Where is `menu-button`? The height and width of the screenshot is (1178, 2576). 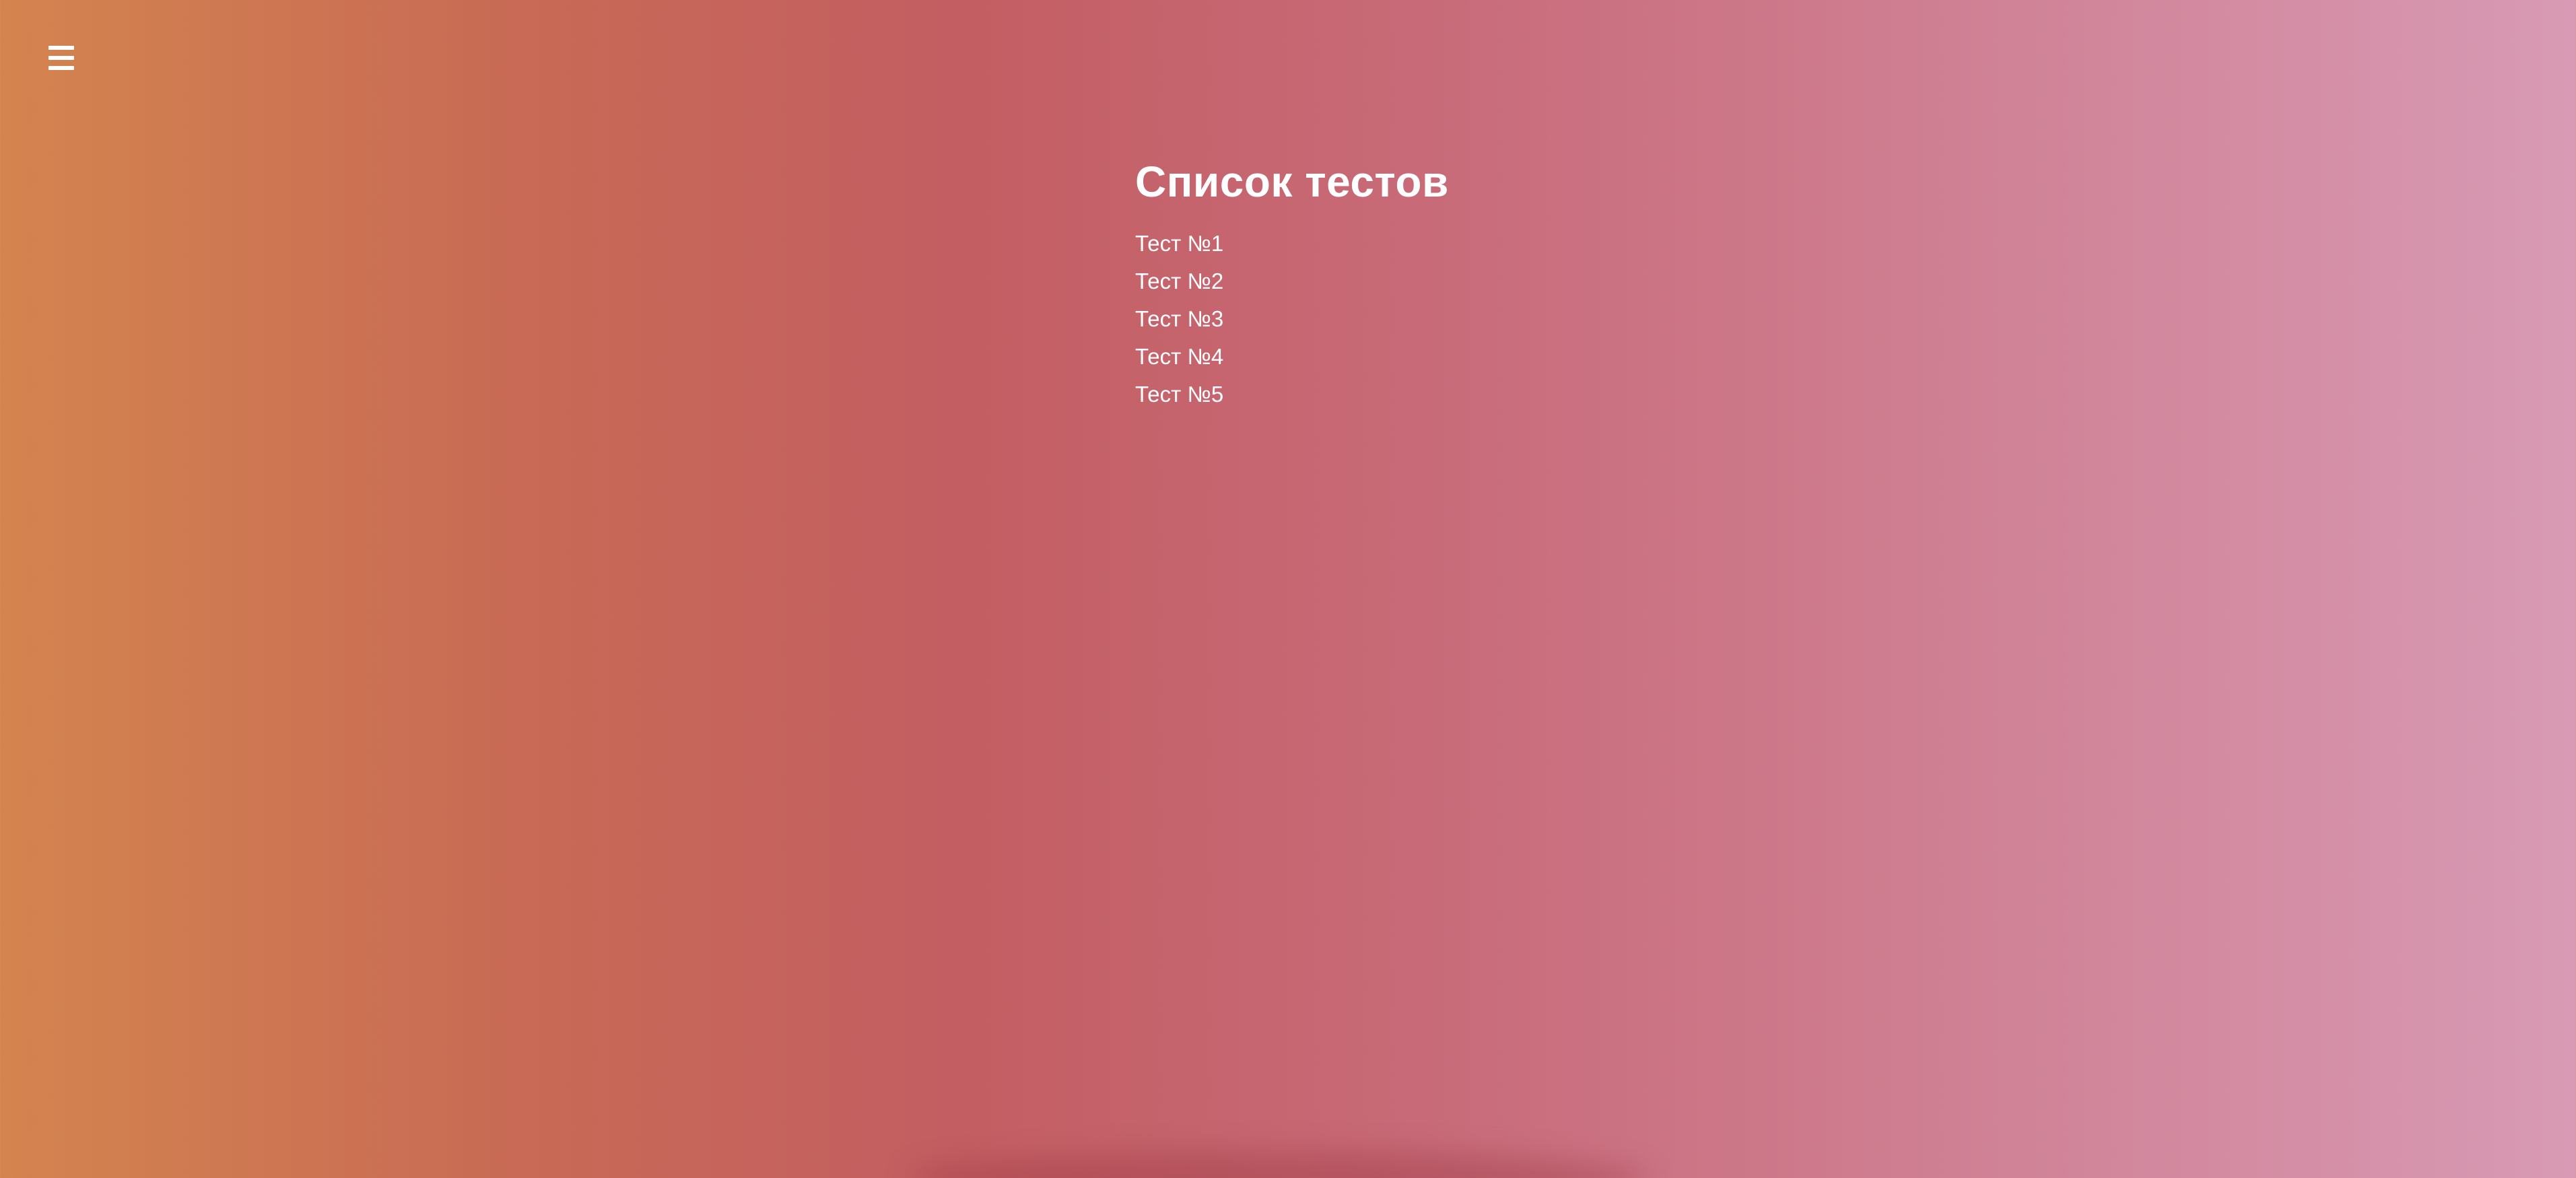
menu-button is located at coordinates (61, 58).